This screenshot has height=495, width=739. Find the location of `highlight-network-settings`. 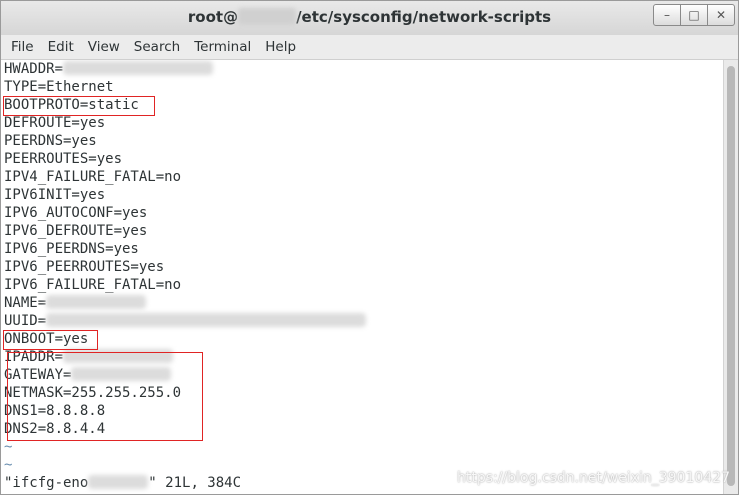

highlight-network-settings is located at coordinates (105, 396).